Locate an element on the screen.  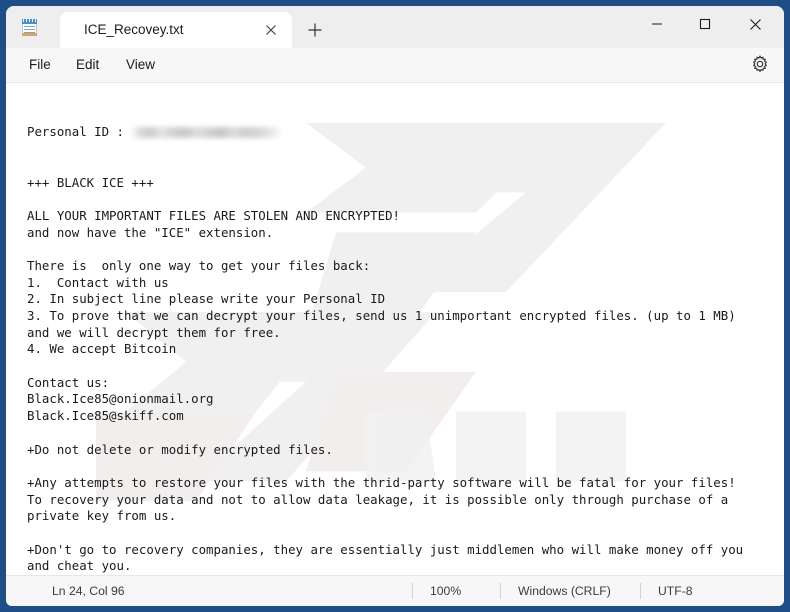
tab-ice-recovey: ICE_Recovey.txt is located at coordinates (176, 30).